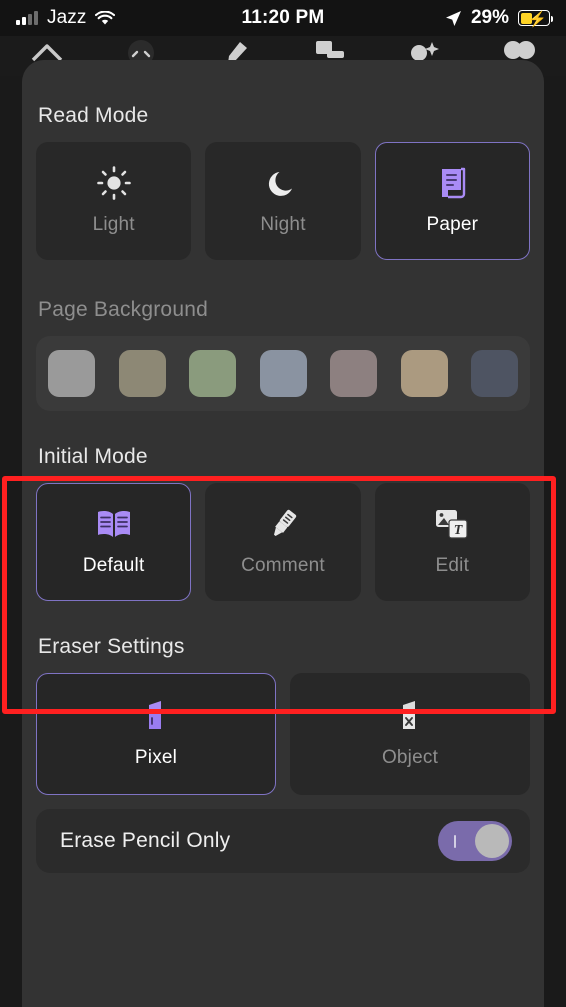 This screenshot has height=1007, width=566. What do you see at coordinates (535, 19) in the screenshot?
I see `battery-charging-icon: ⚡` at bounding box center [535, 19].